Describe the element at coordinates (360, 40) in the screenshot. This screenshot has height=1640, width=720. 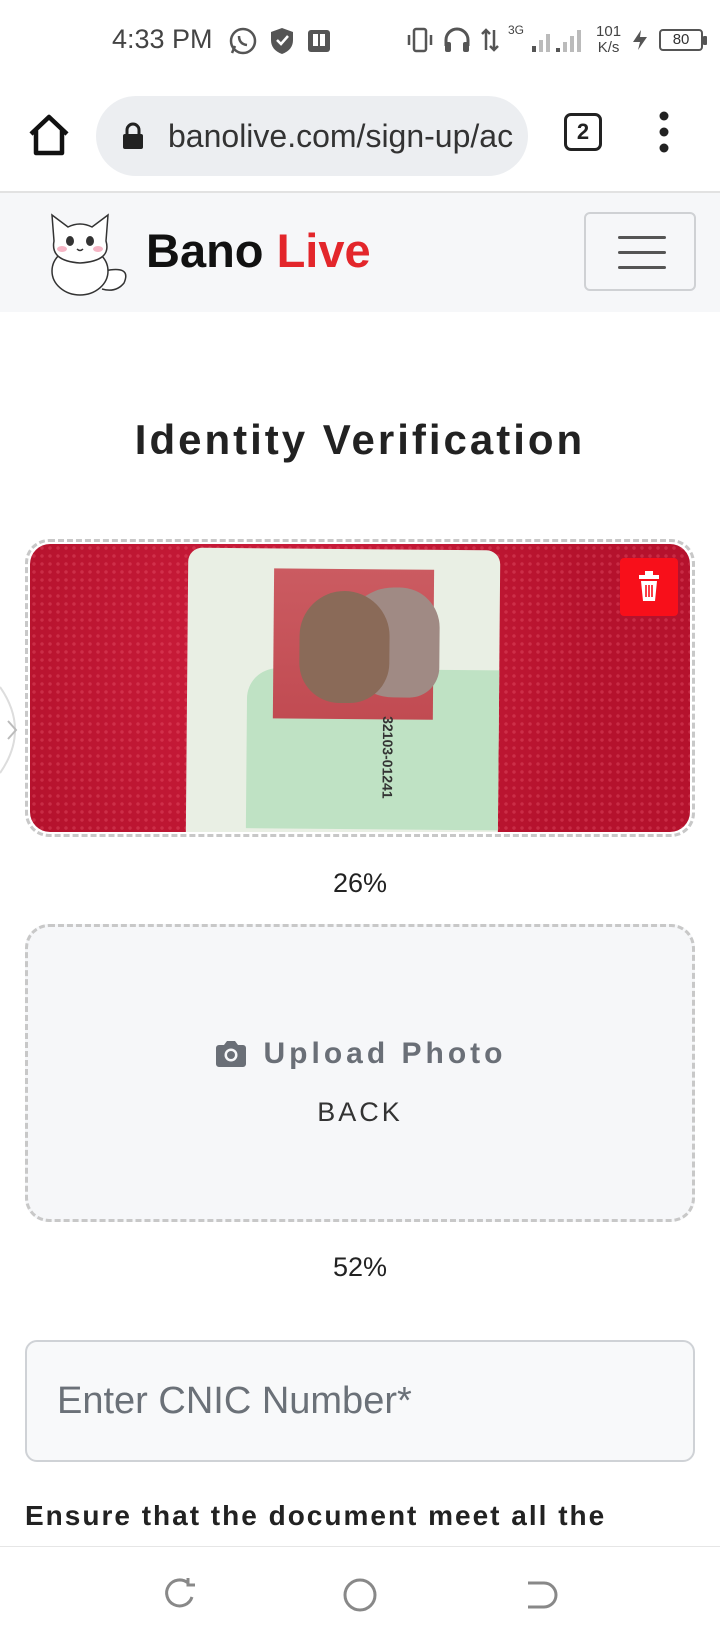
I see `status-bar: 4:33 PM 3G 101 K/s 80` at that location.